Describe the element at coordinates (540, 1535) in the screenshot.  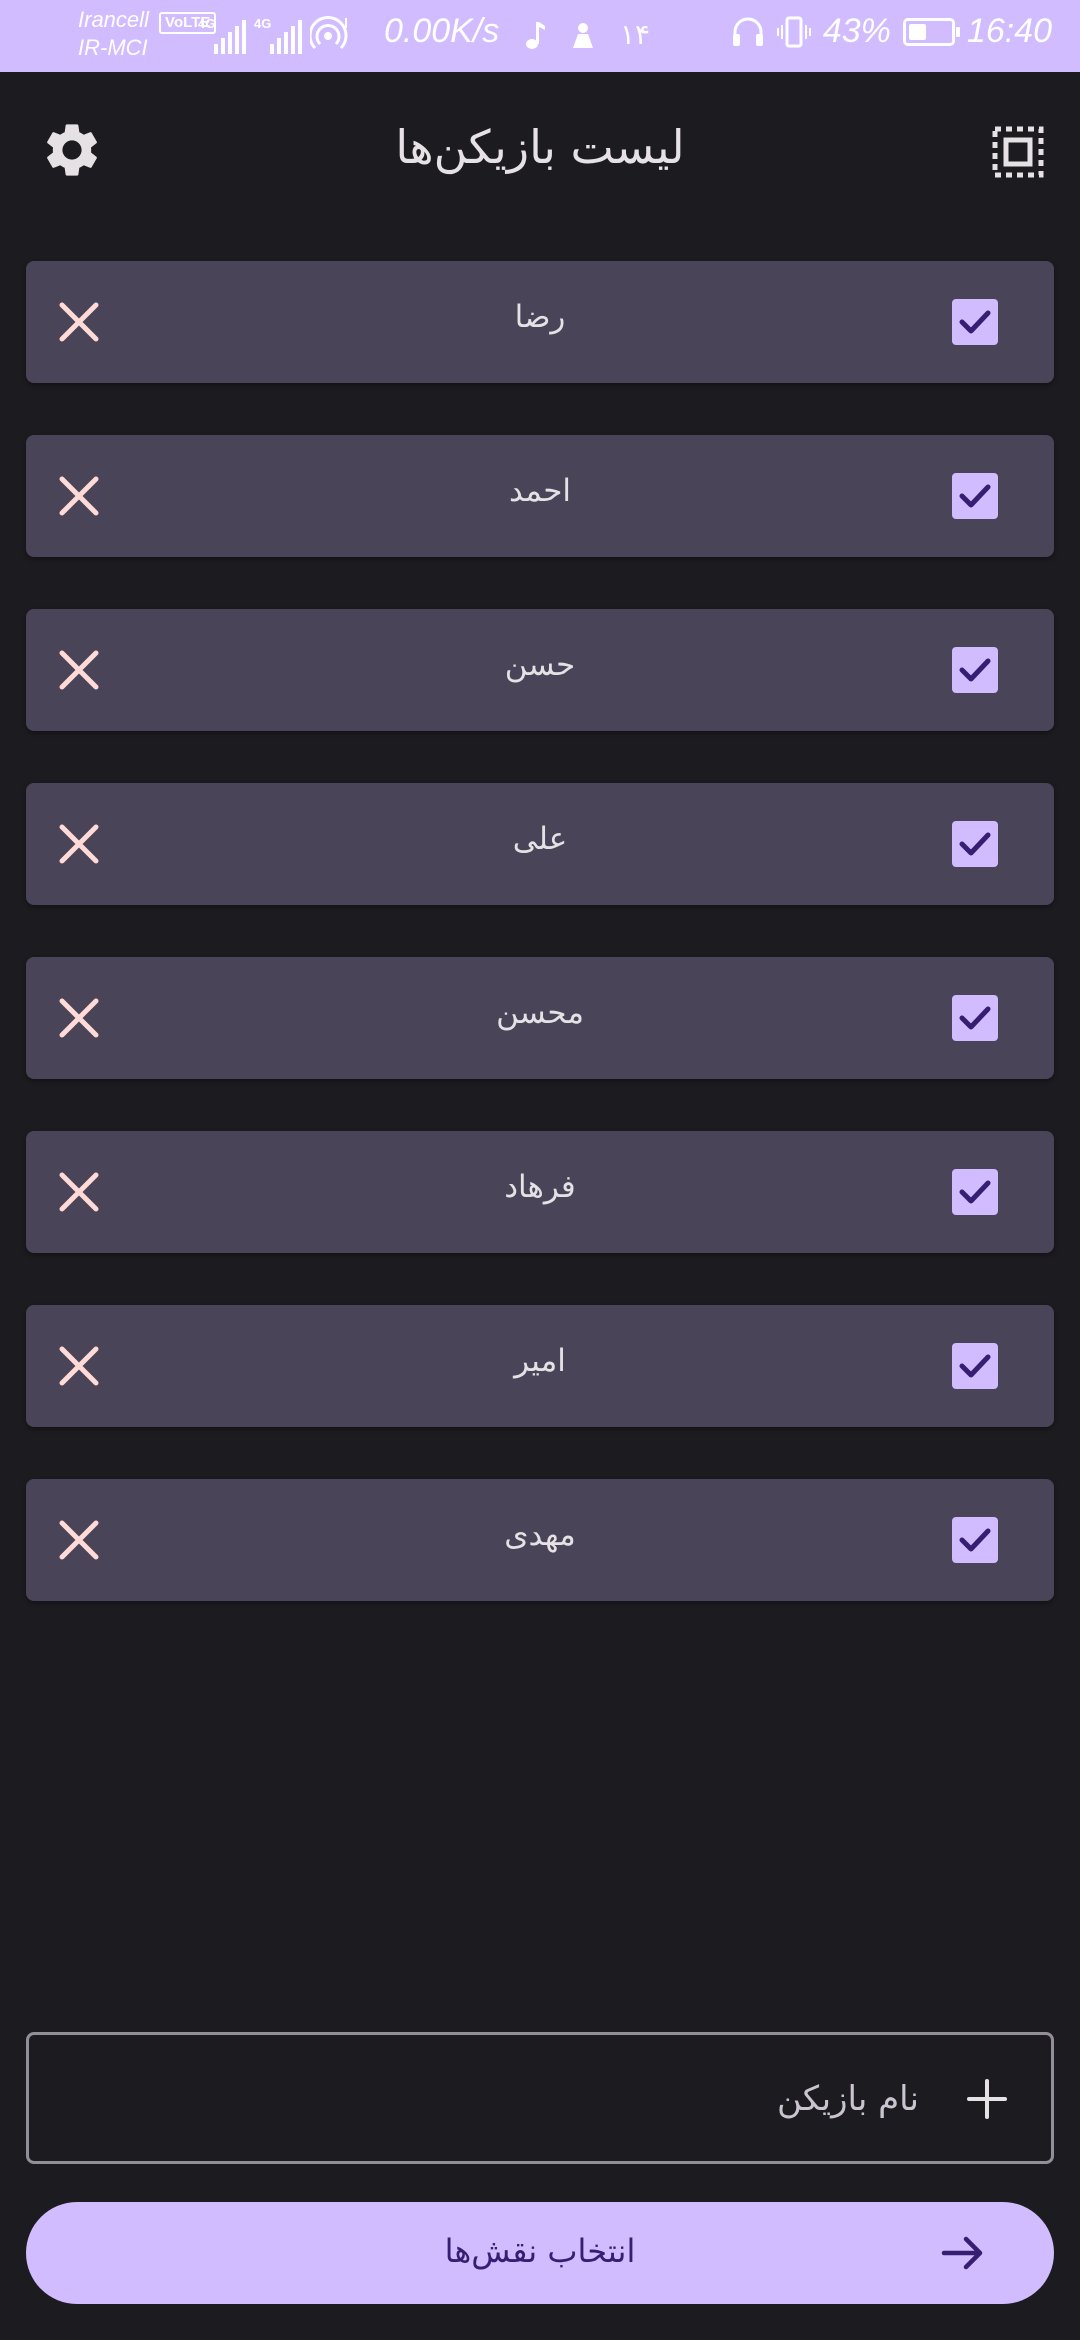
I see `player-name: مهدی` at that location.